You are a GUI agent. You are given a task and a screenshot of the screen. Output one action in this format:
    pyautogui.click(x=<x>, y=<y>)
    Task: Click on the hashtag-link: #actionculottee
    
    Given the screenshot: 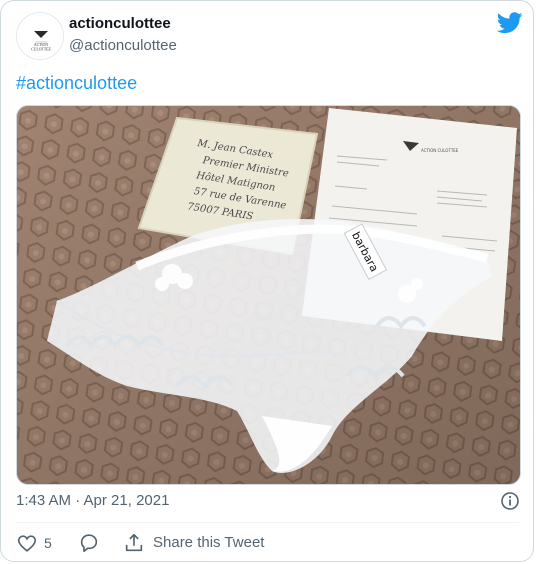 What is the action you would take?
    pyautogui.click(x=76, y=83)
    